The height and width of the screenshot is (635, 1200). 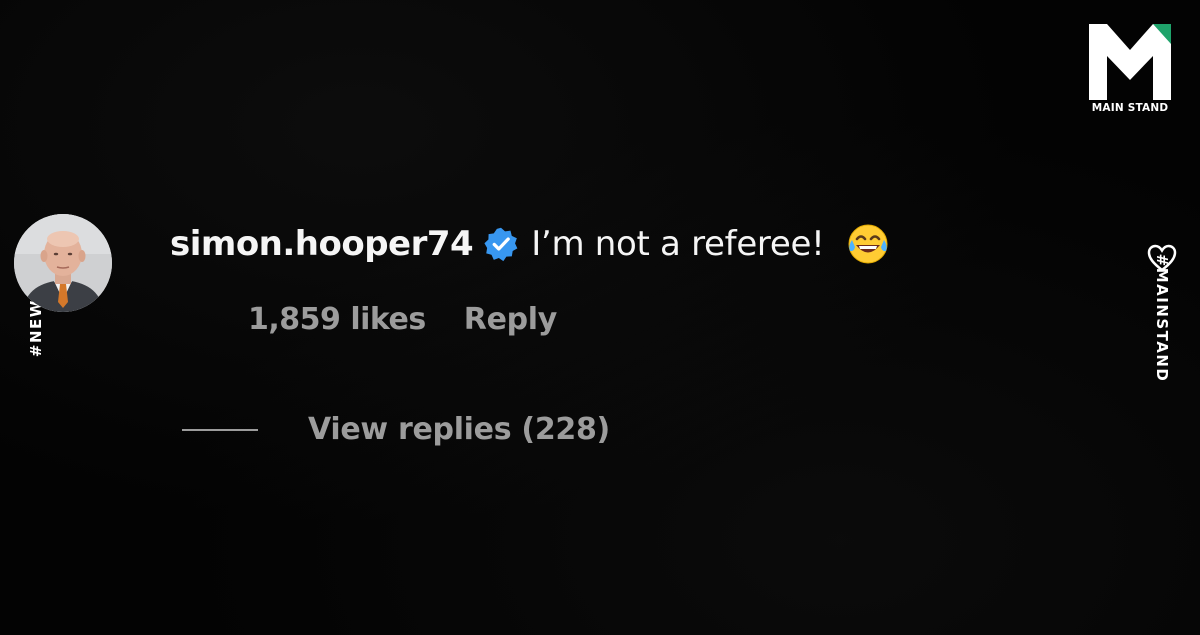 I want to click on mainstand-tag: #MAINSTAND, so click(x=1162, y=318).